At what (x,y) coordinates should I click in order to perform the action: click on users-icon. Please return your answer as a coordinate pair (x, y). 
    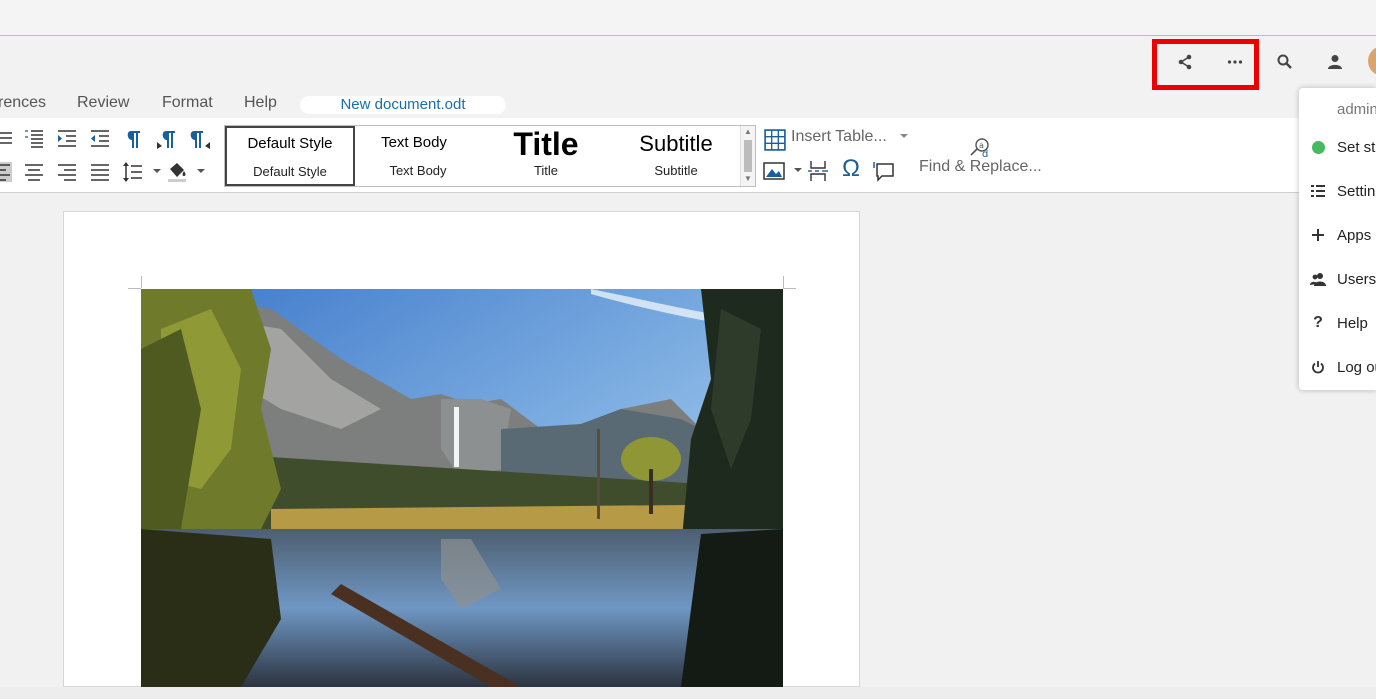
    Looking at the image, I should click on (1318, 279).